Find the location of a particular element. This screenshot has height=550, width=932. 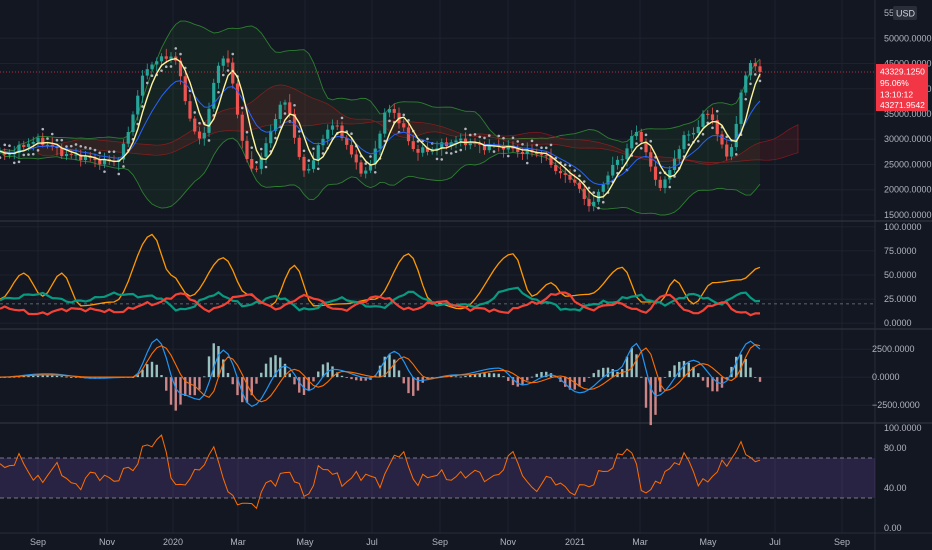

time-tick-label: Jul is located at coordinates (775, 542).